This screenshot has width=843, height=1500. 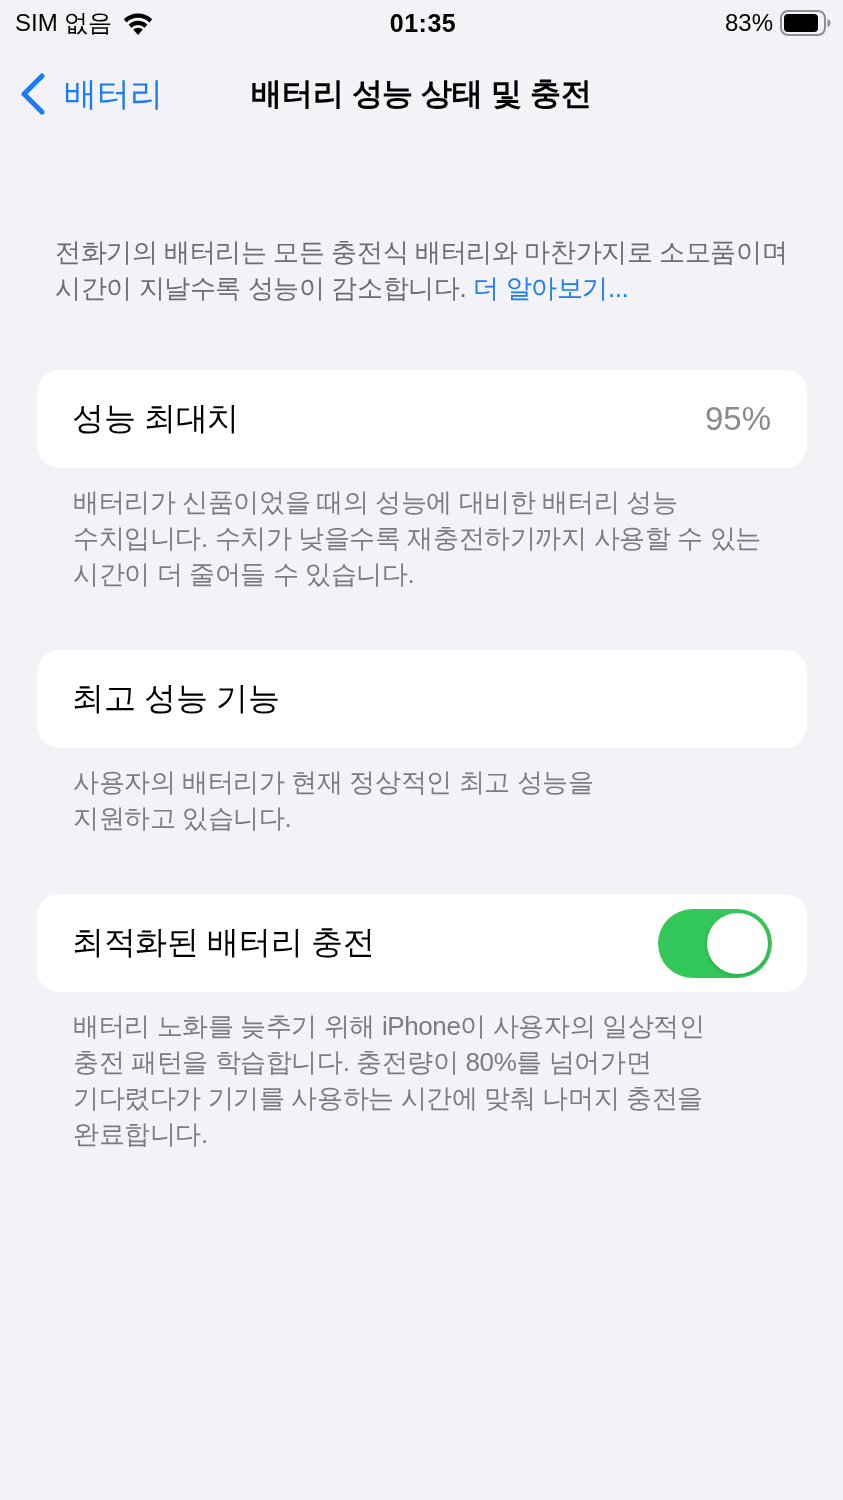 What do you see at coordinates (138, 23) in the screenshot?
I see `wifi-icon` at bounding box center [138, 23].